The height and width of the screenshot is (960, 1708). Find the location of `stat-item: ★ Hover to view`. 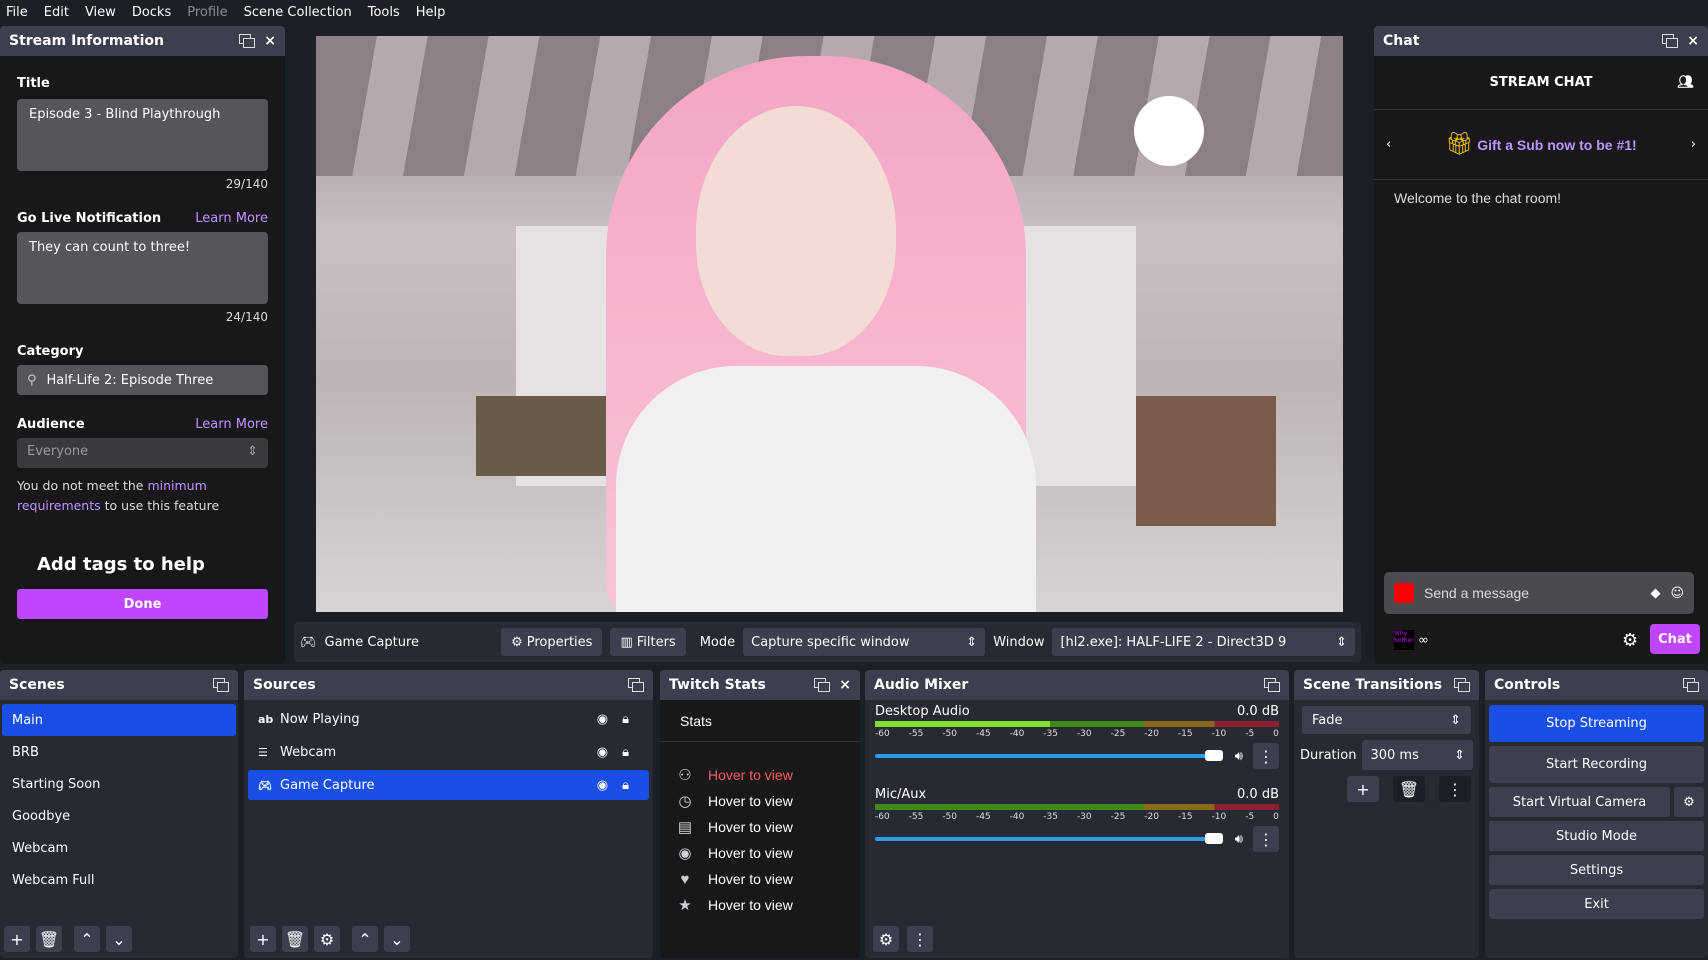

stat-item: ★ Hover to view is located at coordinates (760, 905).